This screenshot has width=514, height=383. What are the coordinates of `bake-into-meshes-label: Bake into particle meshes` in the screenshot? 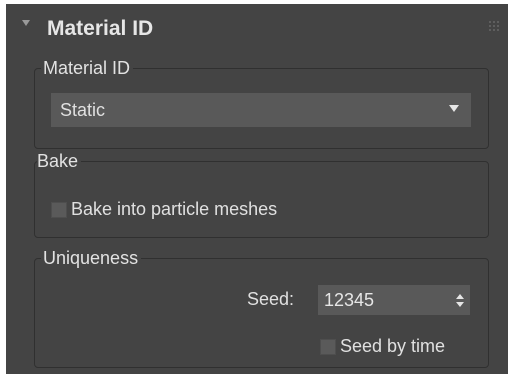 It's located at (174, 209).